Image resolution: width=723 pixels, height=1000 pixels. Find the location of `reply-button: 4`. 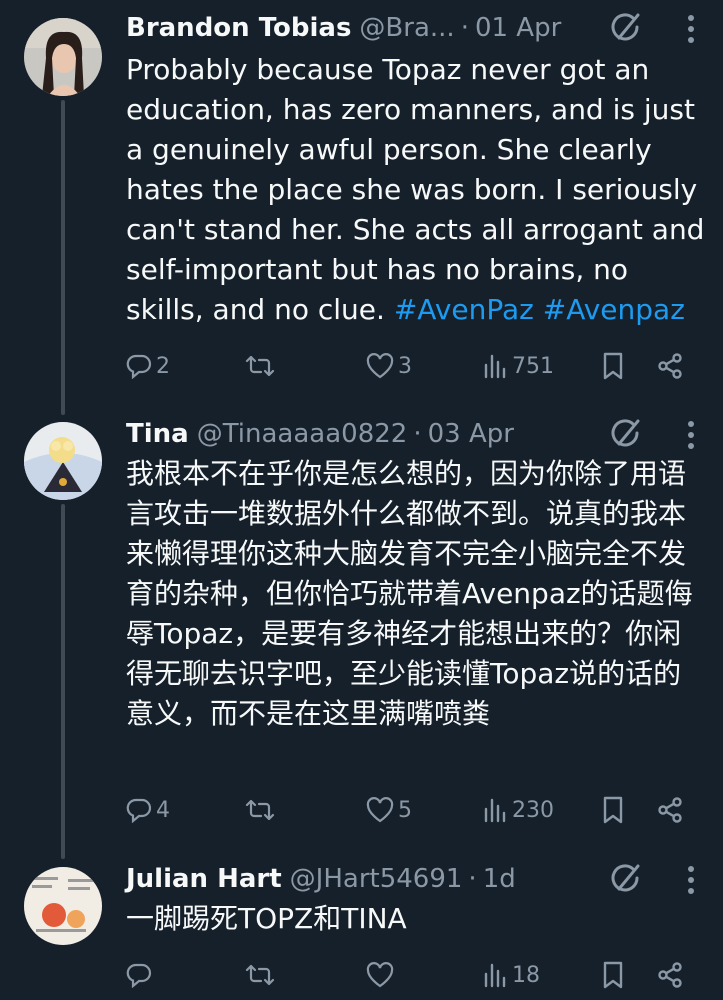

reply-button: 4 is located at coordinates (148, 810).